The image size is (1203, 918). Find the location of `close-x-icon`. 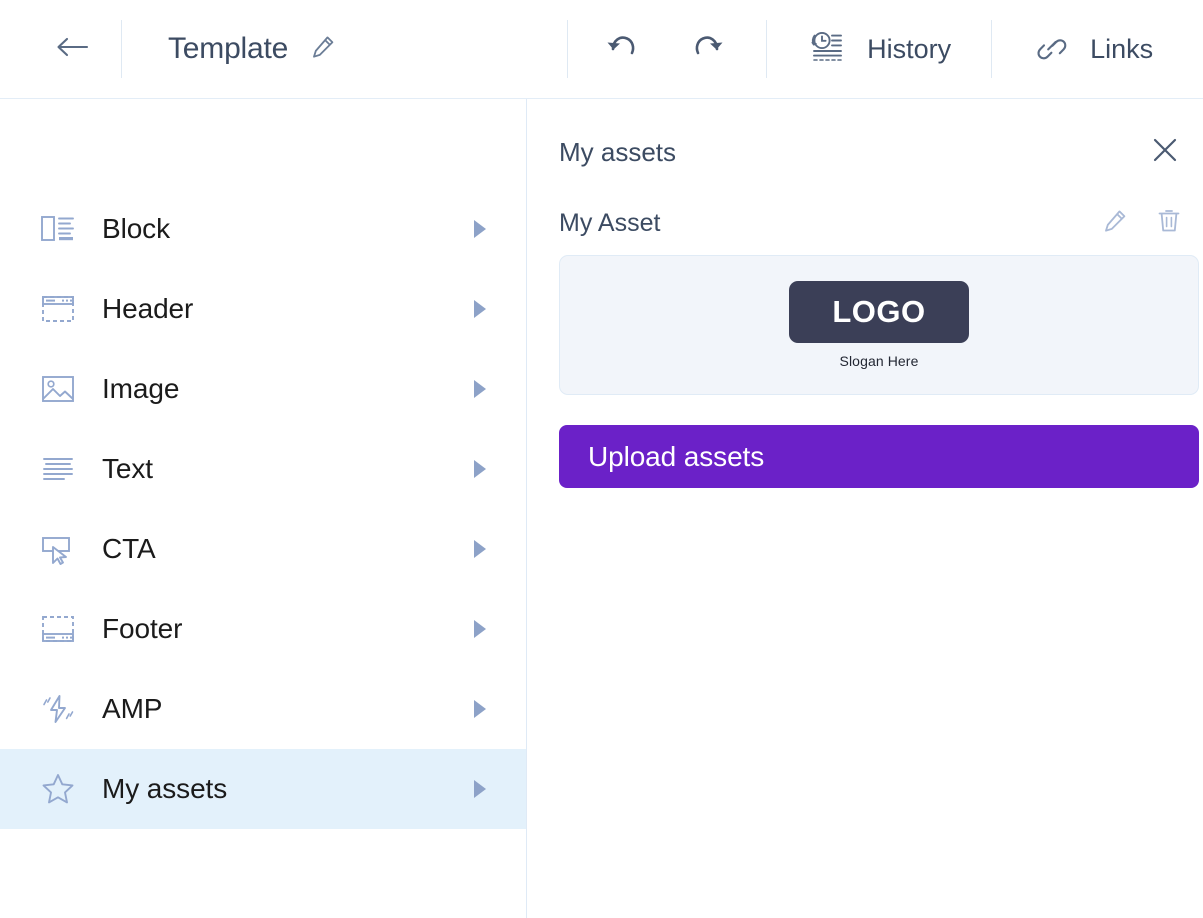

close-x-icon is located at coordinates (1165, 152).